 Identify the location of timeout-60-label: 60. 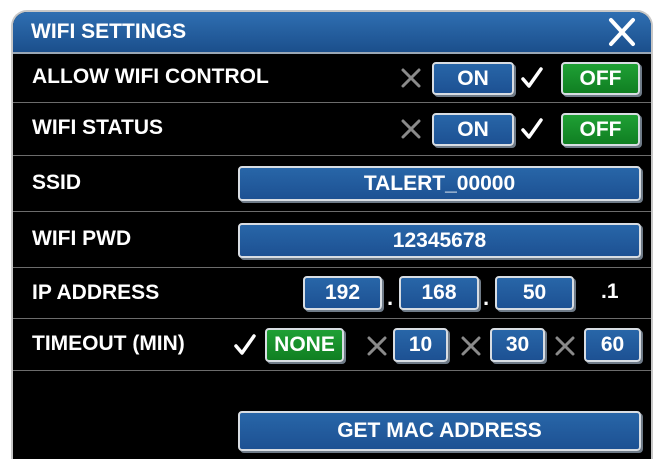
(612, 344).